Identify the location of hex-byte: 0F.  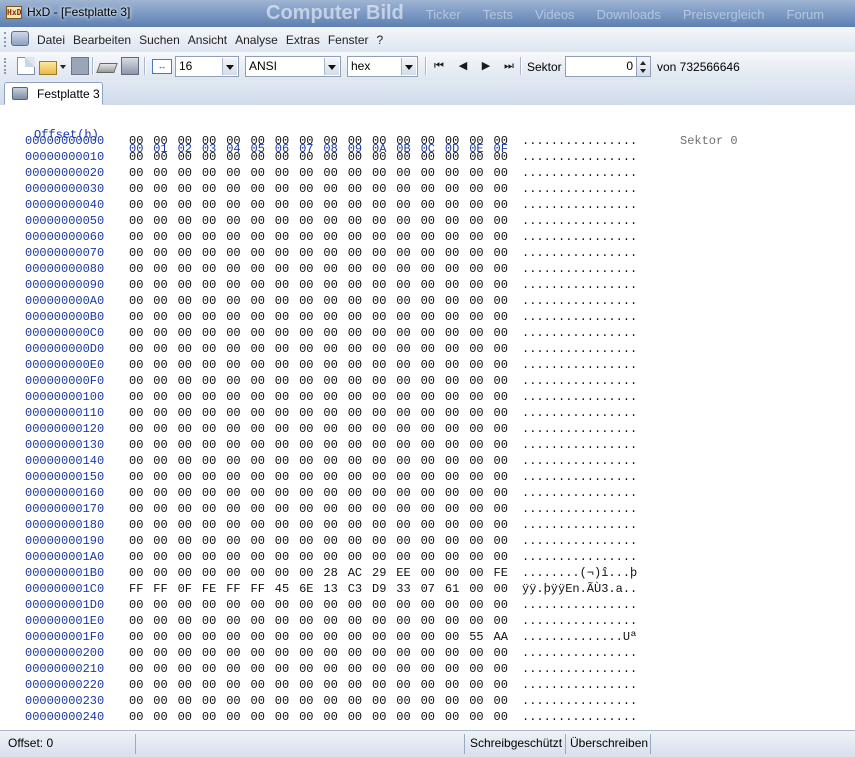
(185, 589).